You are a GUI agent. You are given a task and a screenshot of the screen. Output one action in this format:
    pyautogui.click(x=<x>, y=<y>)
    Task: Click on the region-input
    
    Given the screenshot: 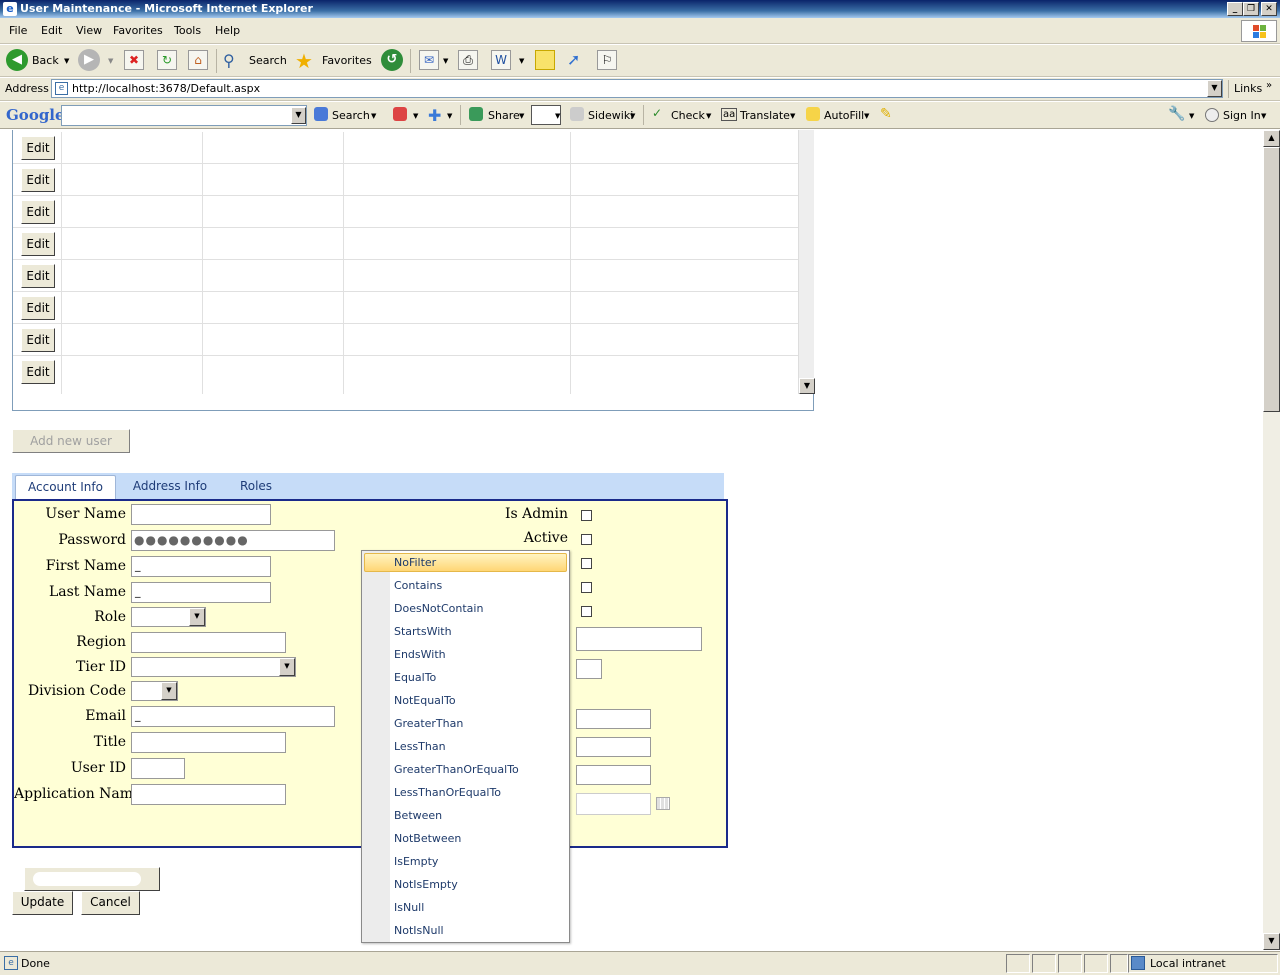 What is the action you would take?
    pyautogui.click(x=208, y=642)
    